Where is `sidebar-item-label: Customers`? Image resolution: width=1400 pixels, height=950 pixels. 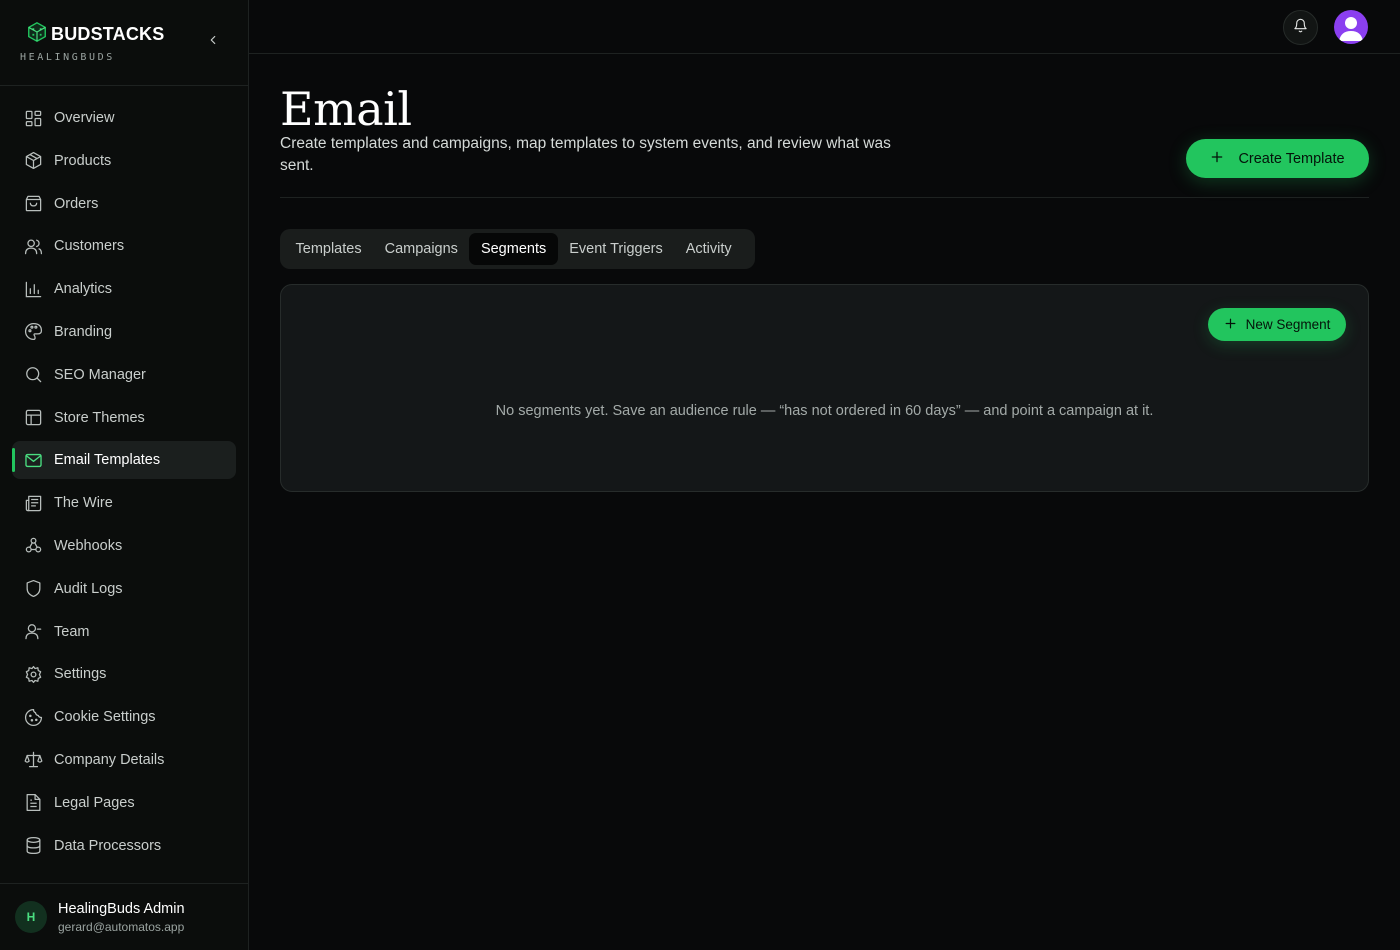 sidebar-item-label: Customers is located at coordinates (89, 246).